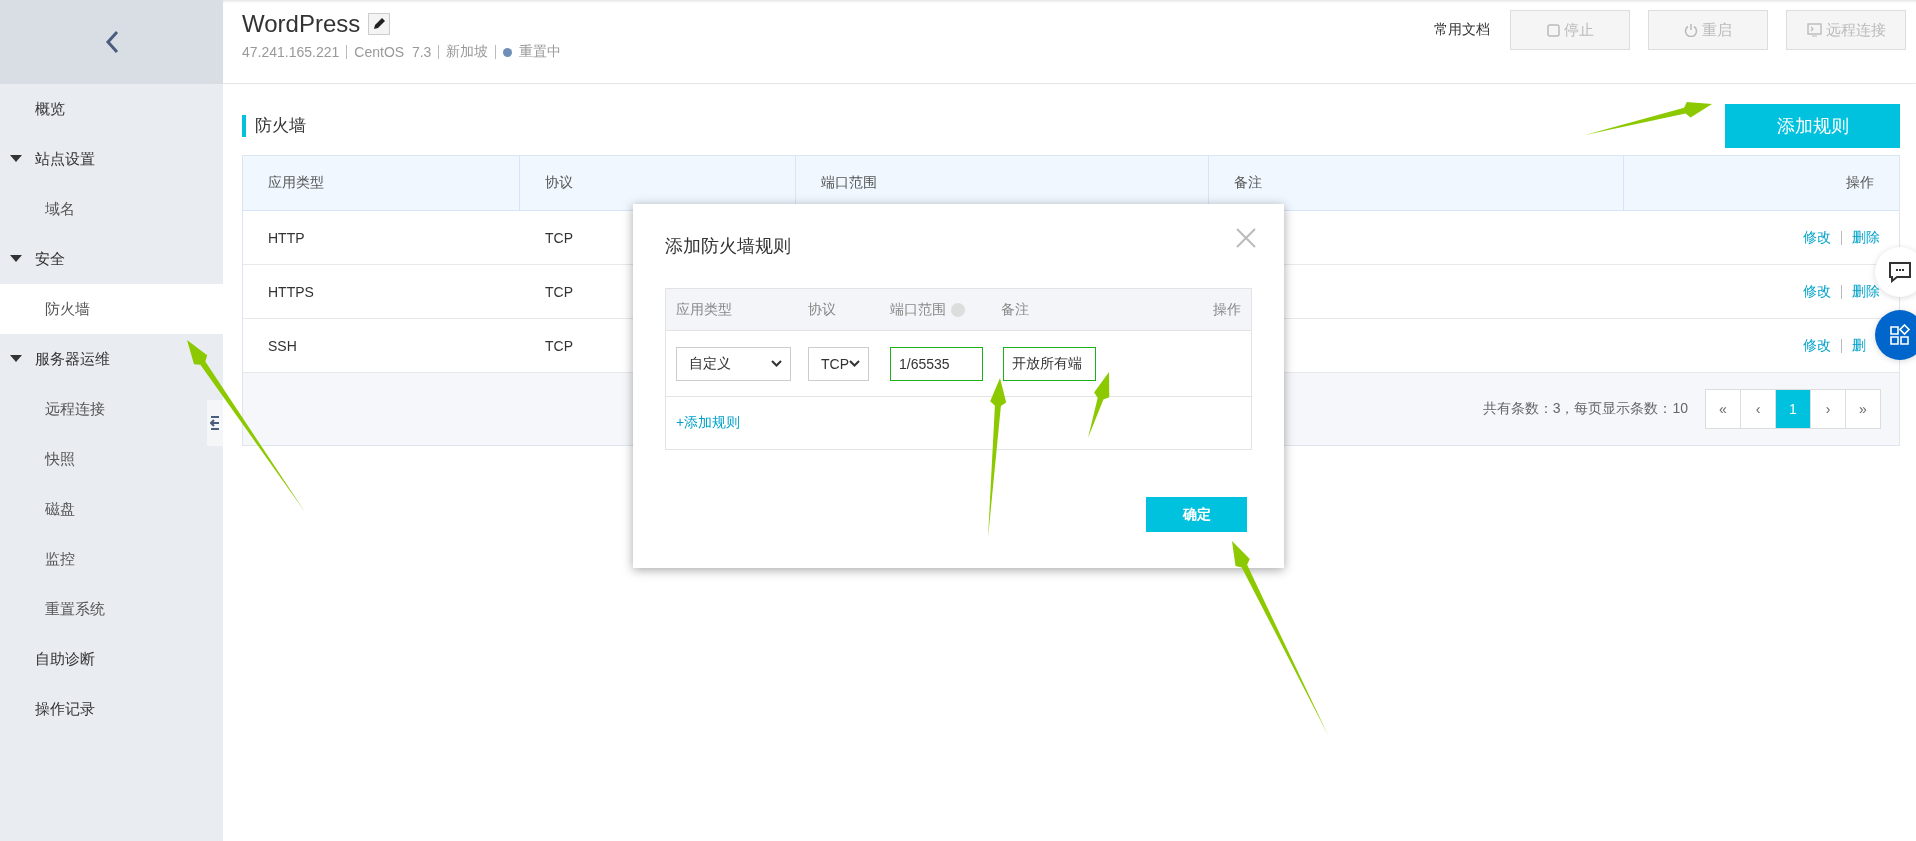 This screenshot has height=841, width=1916. Describe the element at coordinates (393, 52) in the screenshot. I see `instance-meta: CentOS 7.3` at that location.